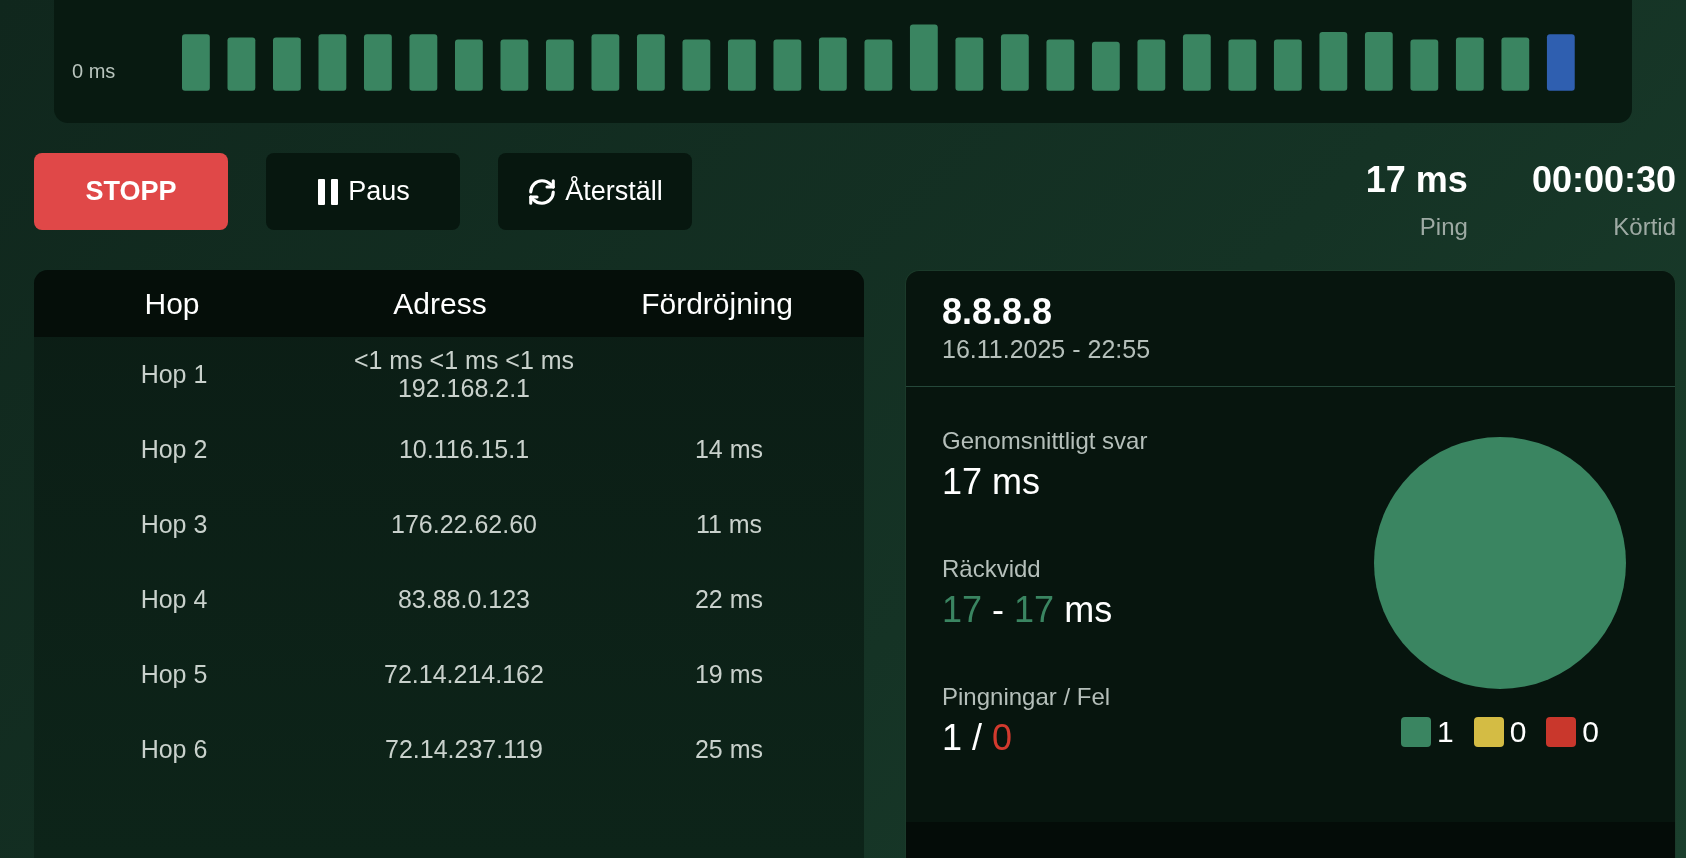 The height and width of the screenshot is (858, 1686). What do you see at coordinates (464, 674) in the screenshot?
I see `address-cell: 72.14.214.162` at bounding box center [464, 674].